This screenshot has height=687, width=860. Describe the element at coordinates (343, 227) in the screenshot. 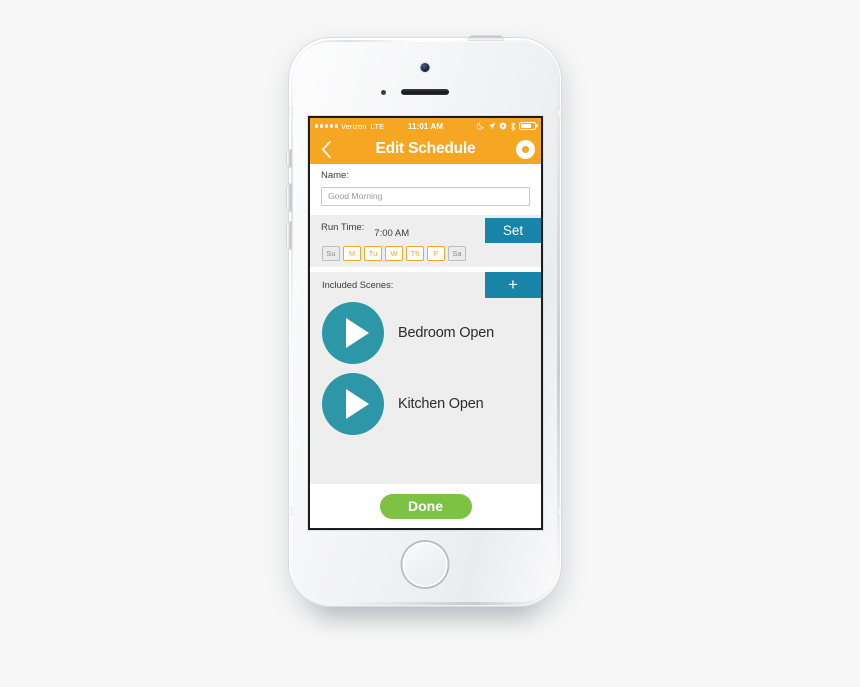

I see `run-time-label: Run Time:` at that location.